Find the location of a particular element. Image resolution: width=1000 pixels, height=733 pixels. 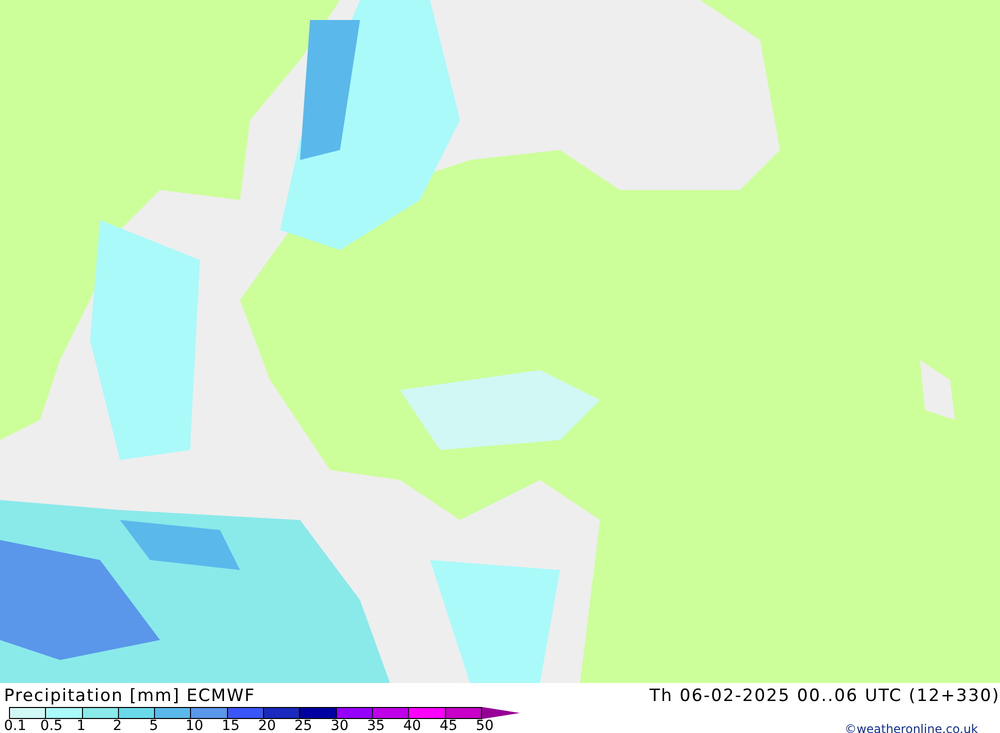

scale-arrow-icon is located at coordinates (501, 713).